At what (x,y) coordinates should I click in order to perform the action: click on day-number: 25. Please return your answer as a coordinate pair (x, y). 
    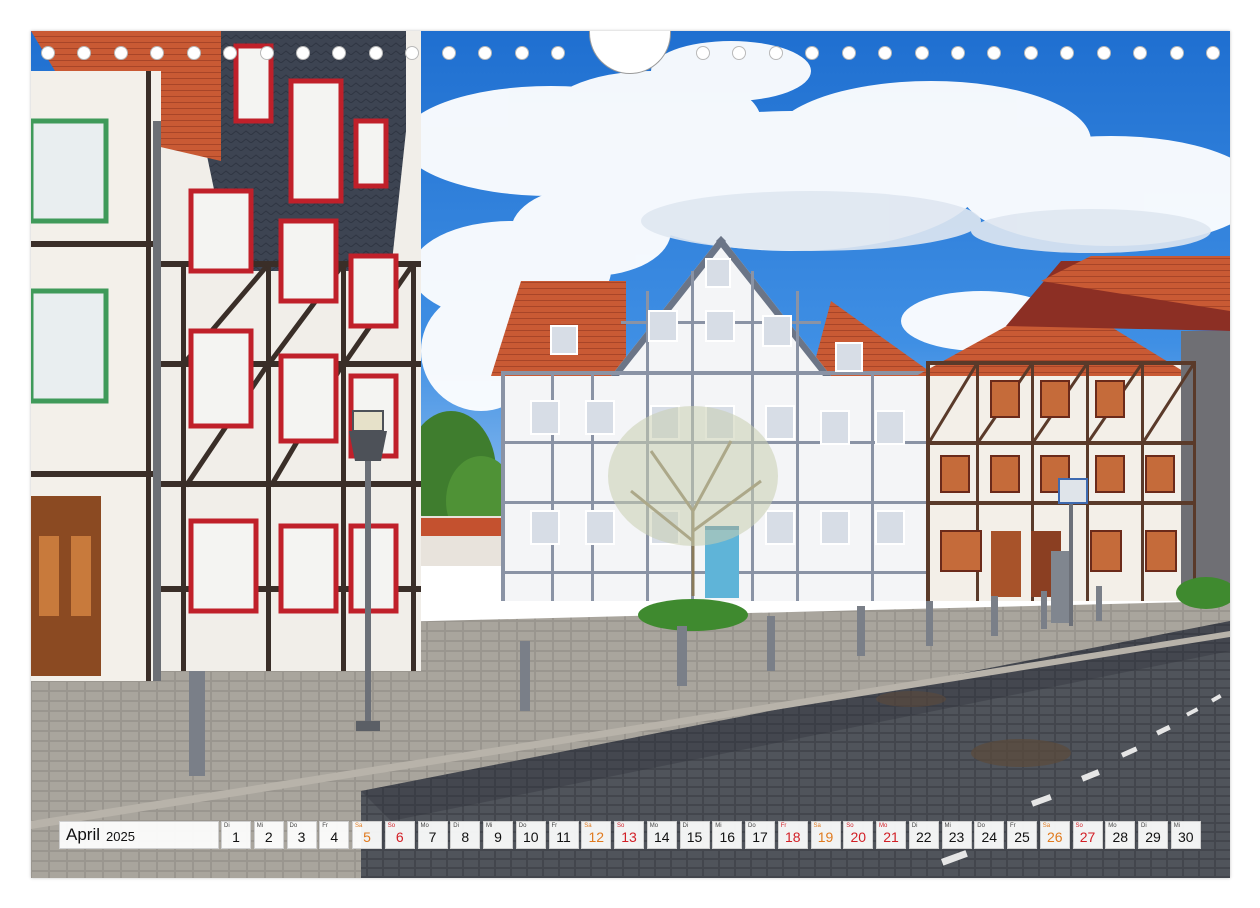
    Looking at the image, I should click on (1022, 837).